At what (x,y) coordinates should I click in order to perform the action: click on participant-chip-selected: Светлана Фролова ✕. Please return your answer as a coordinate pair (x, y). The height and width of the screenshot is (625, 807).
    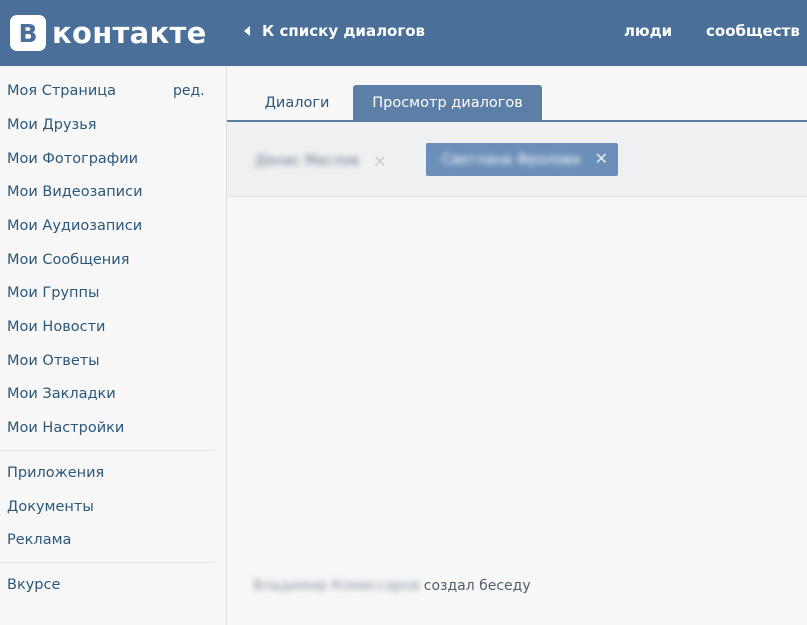
    Looking at the image, I should click on (522, 159).